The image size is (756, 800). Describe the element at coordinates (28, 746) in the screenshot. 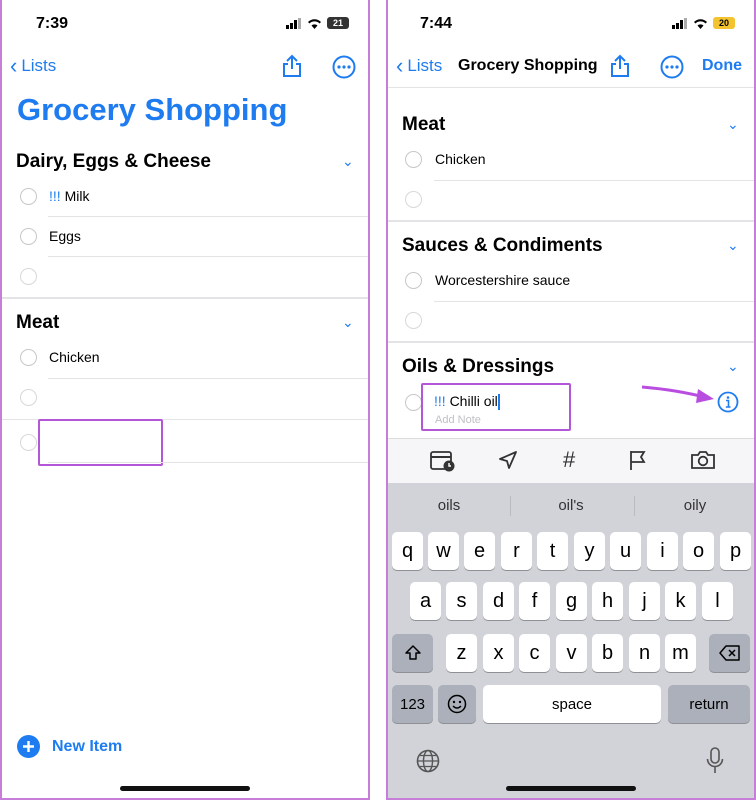

I see `plus-circle-icon` at that location.